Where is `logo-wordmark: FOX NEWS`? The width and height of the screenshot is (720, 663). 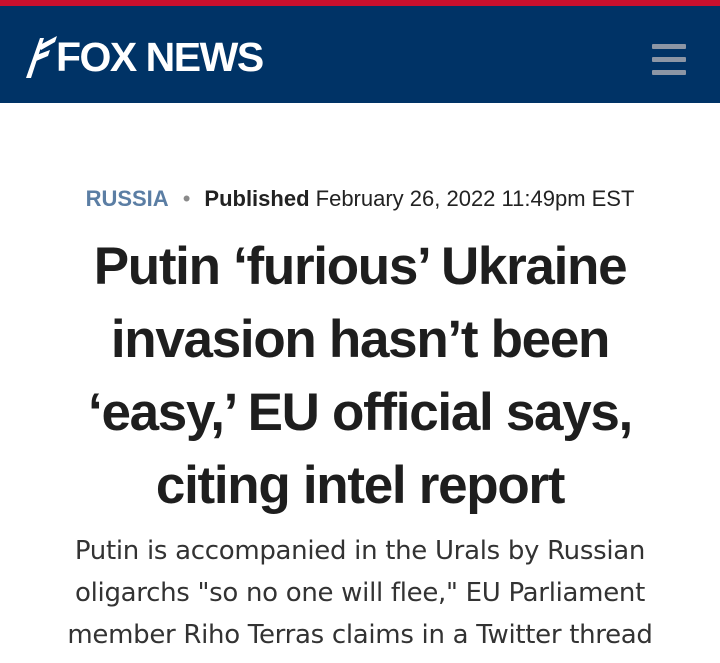 logo-wordmark: FOX NEWS is located at coordinates (160, 57).